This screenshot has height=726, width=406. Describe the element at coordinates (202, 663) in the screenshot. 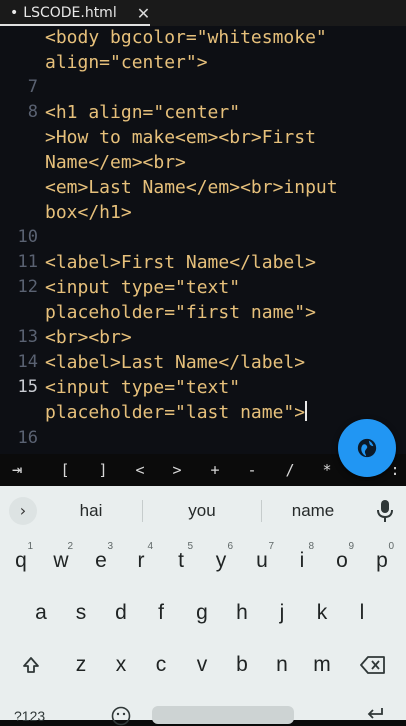

I see `key-v: v` at that location.